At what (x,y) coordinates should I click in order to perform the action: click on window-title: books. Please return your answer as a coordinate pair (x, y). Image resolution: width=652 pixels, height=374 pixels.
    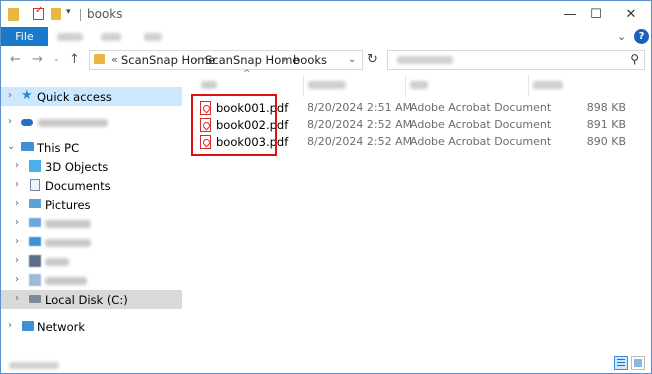
    Looking at the image, I should click on (105, 14).